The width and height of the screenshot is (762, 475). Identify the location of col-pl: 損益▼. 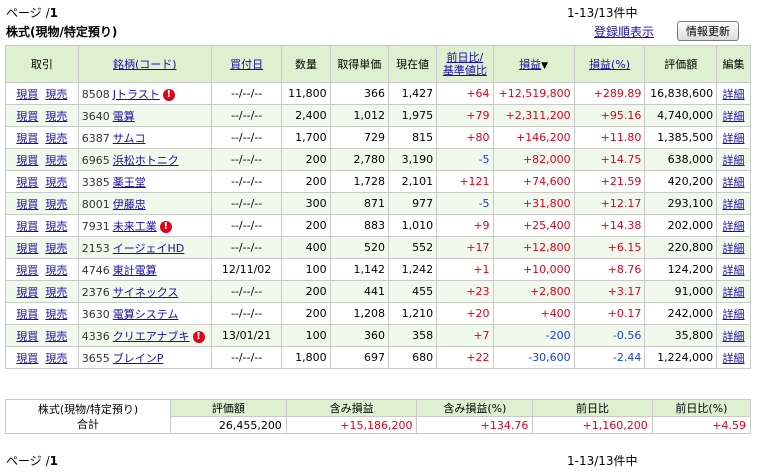
(533, 64).